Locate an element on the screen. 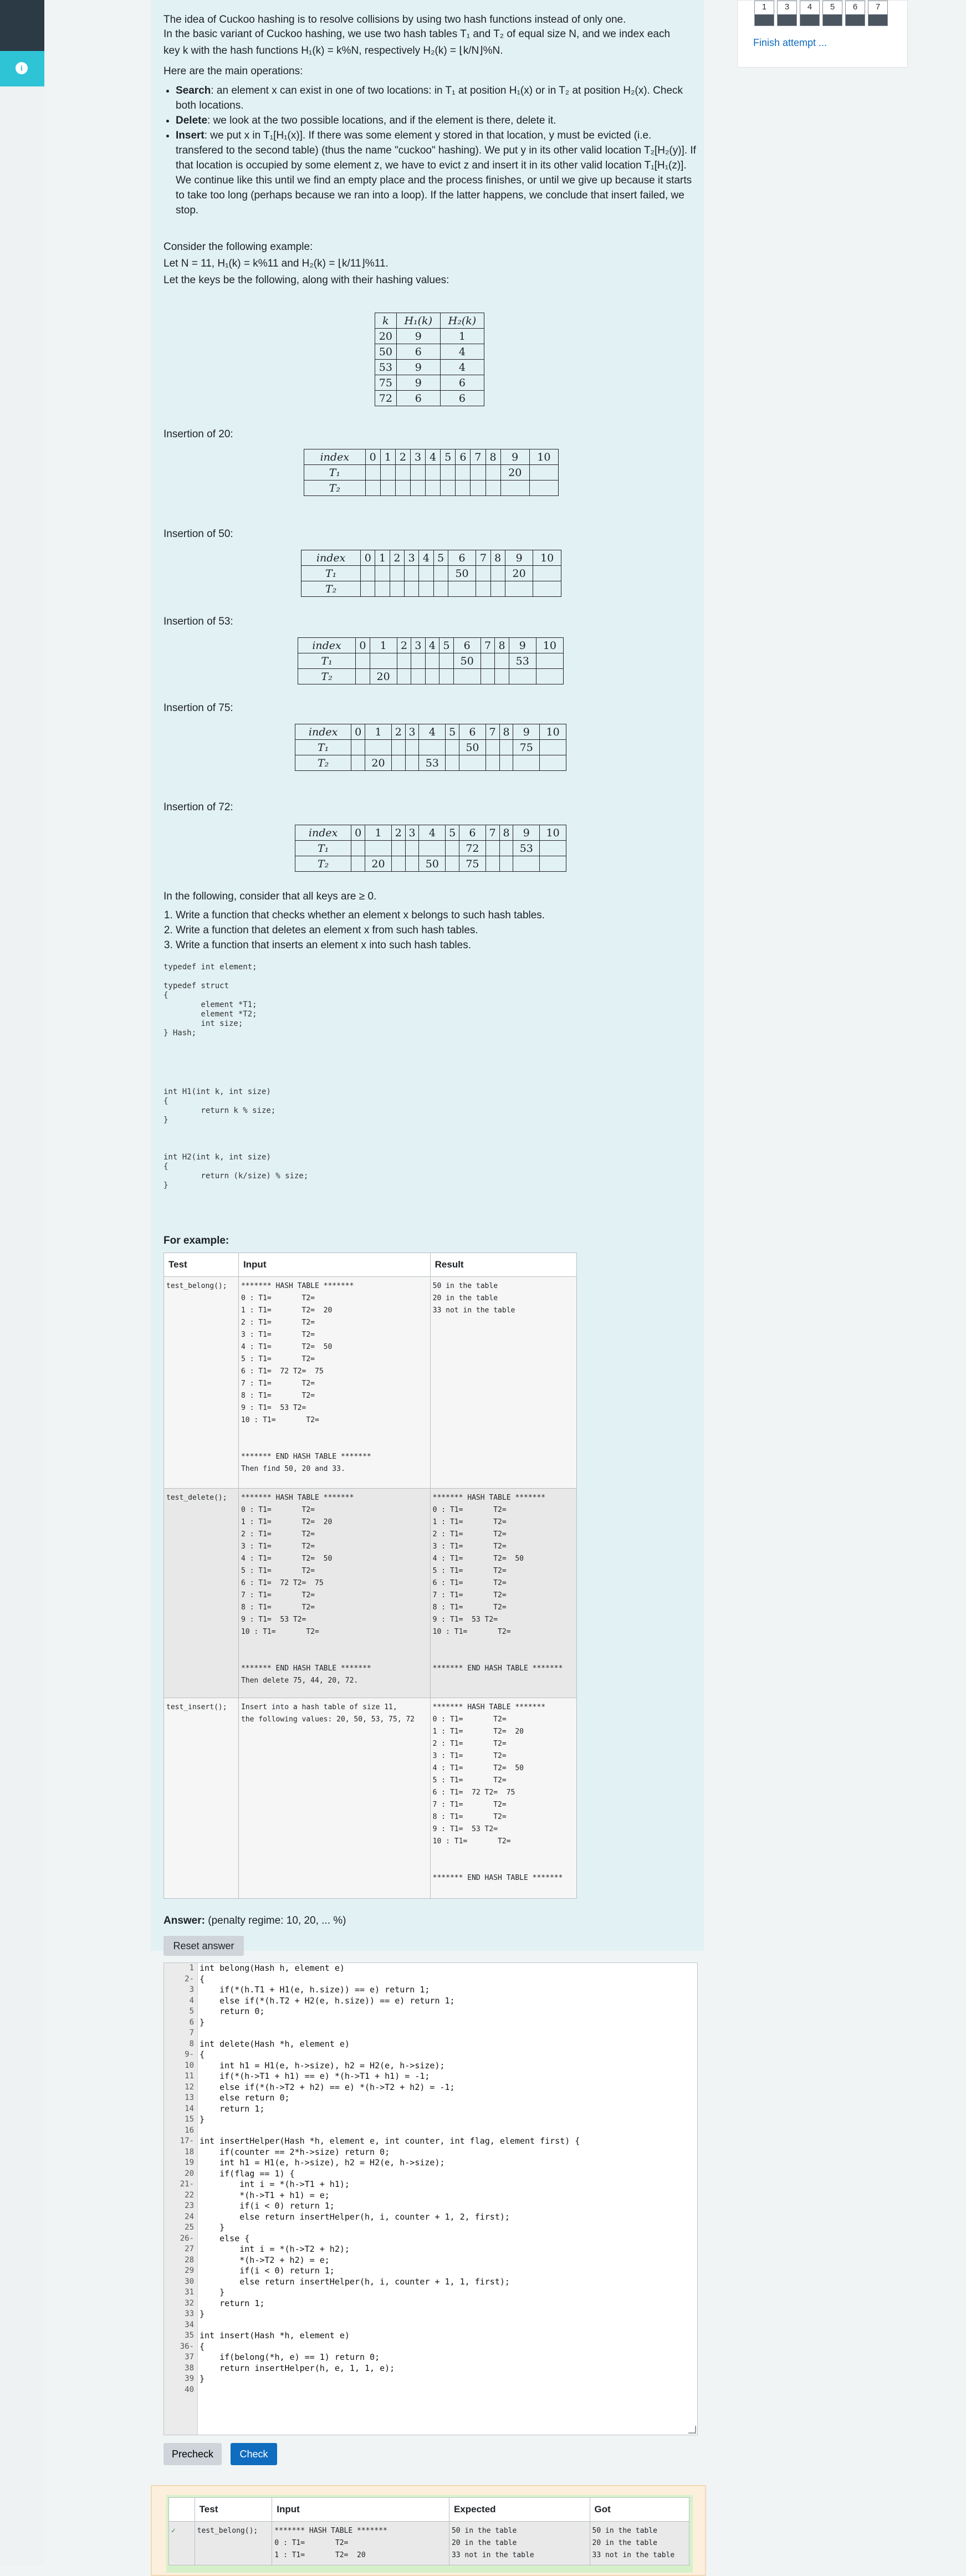  index-cell: 8 is located at coordinates (502, 645).